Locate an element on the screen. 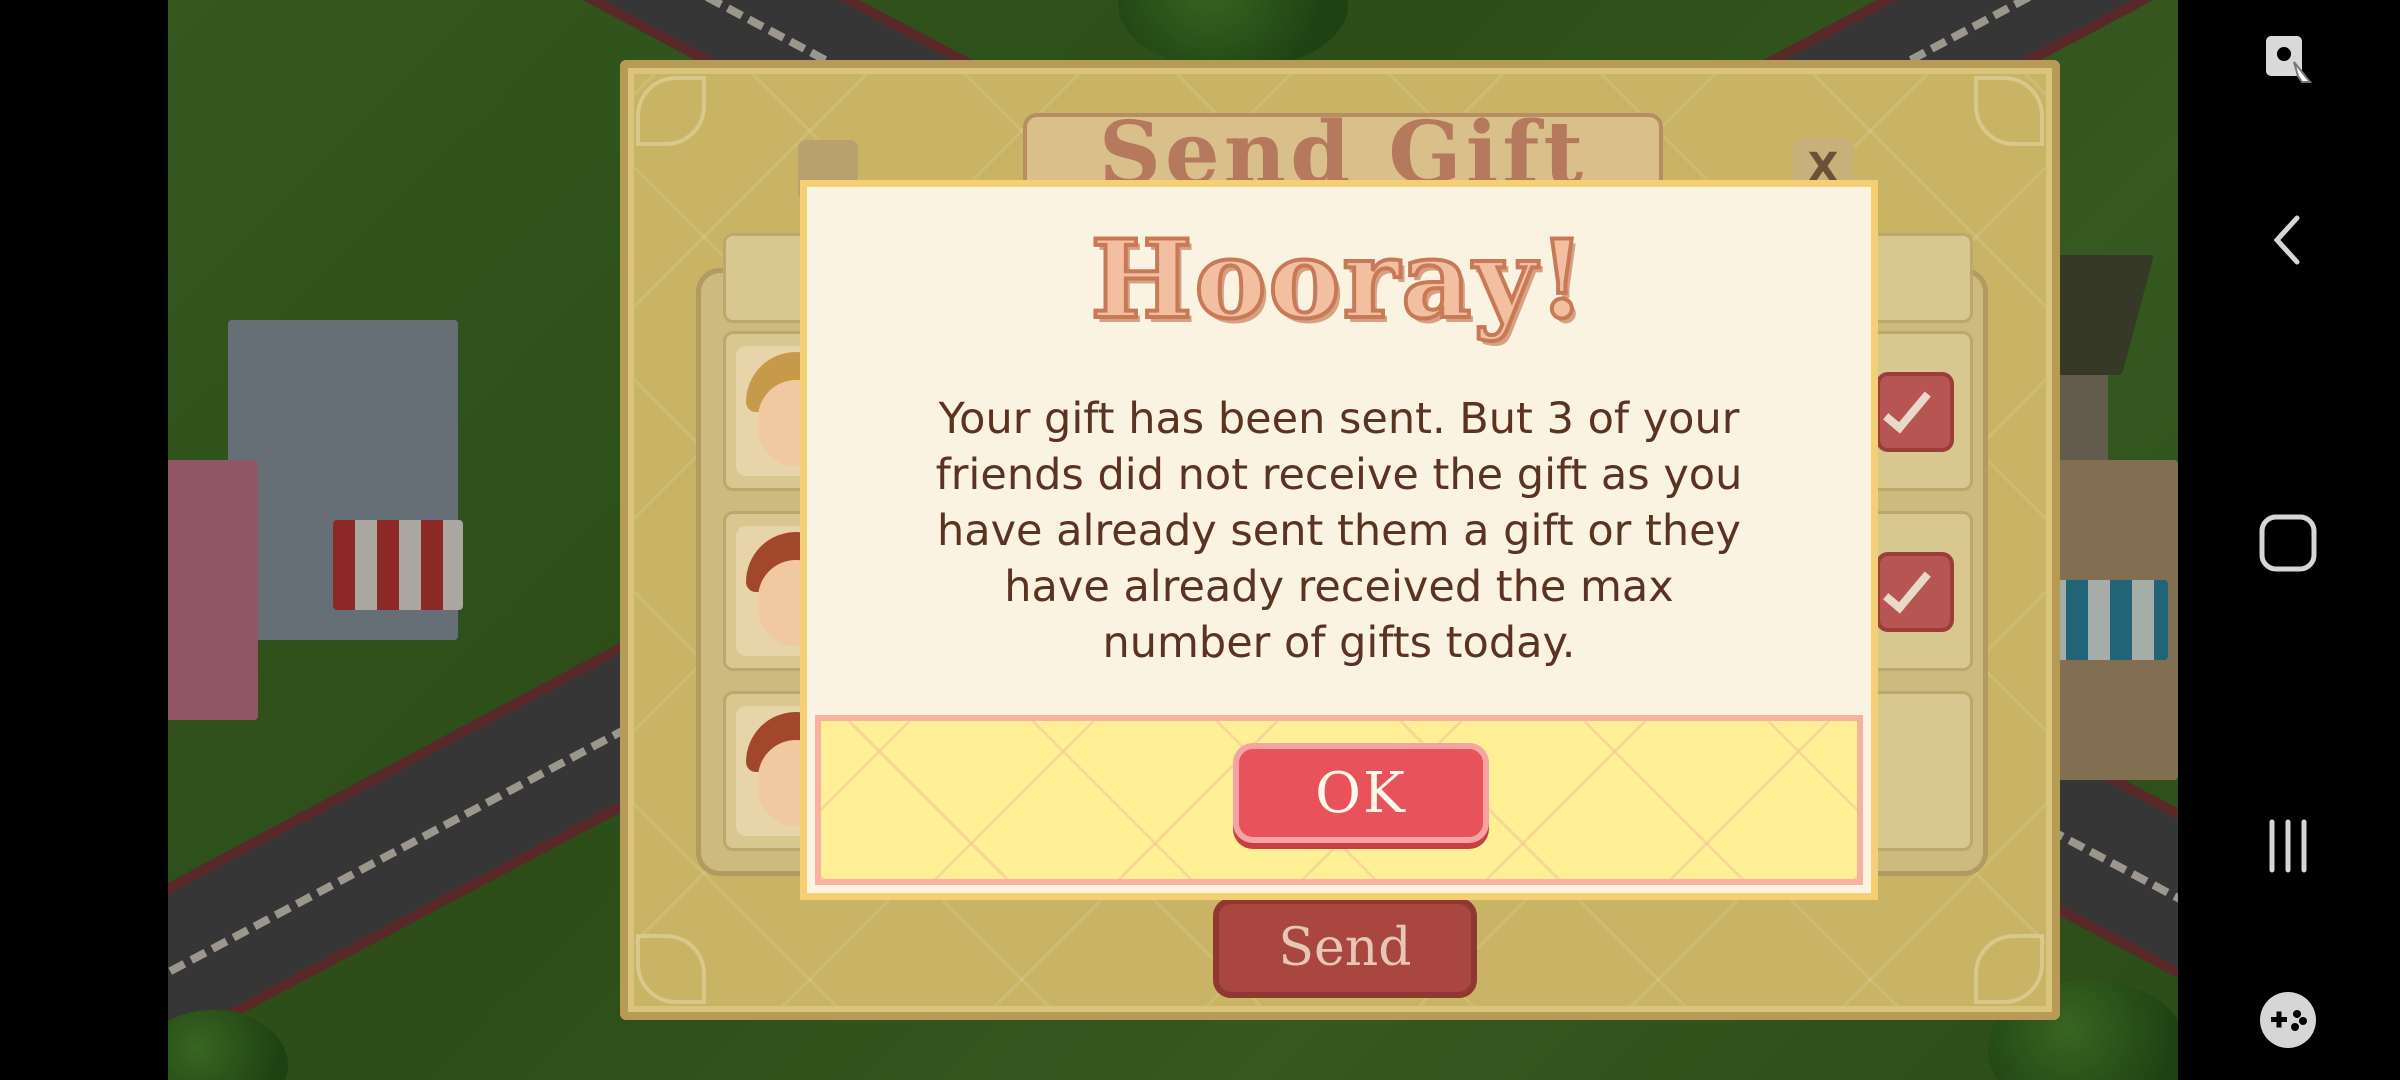  screen-capture-button is located at coordinates (2288, 60).